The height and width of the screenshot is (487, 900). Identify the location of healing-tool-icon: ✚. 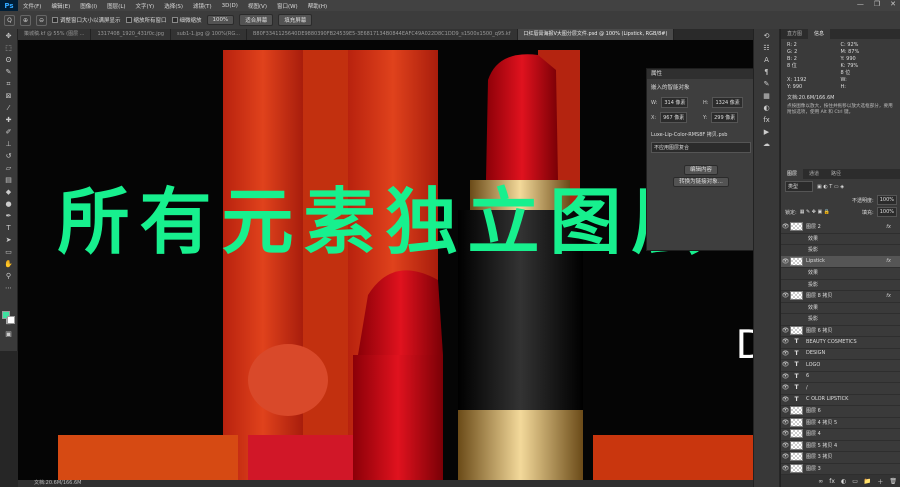
(9, 120).